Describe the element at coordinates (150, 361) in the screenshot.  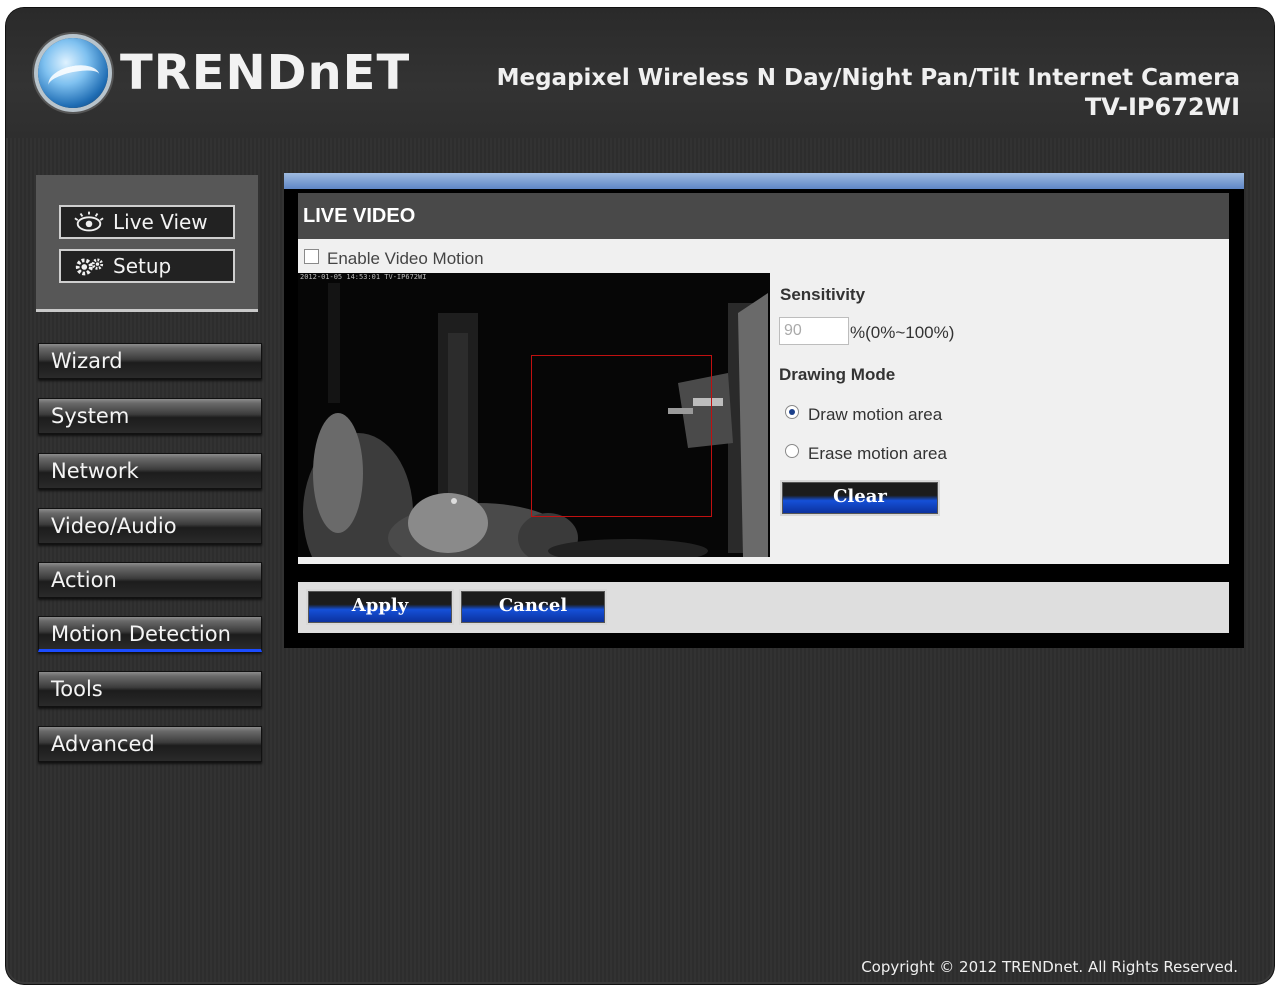
I see `sidebar-item-wizard: Wizard` at that location.